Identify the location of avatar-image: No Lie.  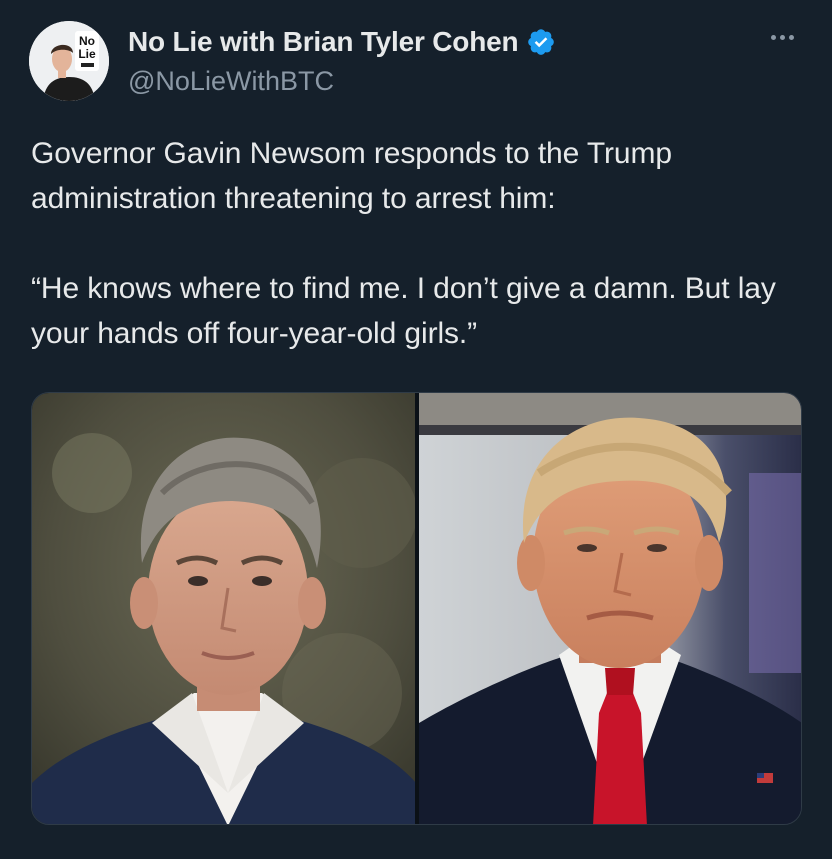
(69, 61).